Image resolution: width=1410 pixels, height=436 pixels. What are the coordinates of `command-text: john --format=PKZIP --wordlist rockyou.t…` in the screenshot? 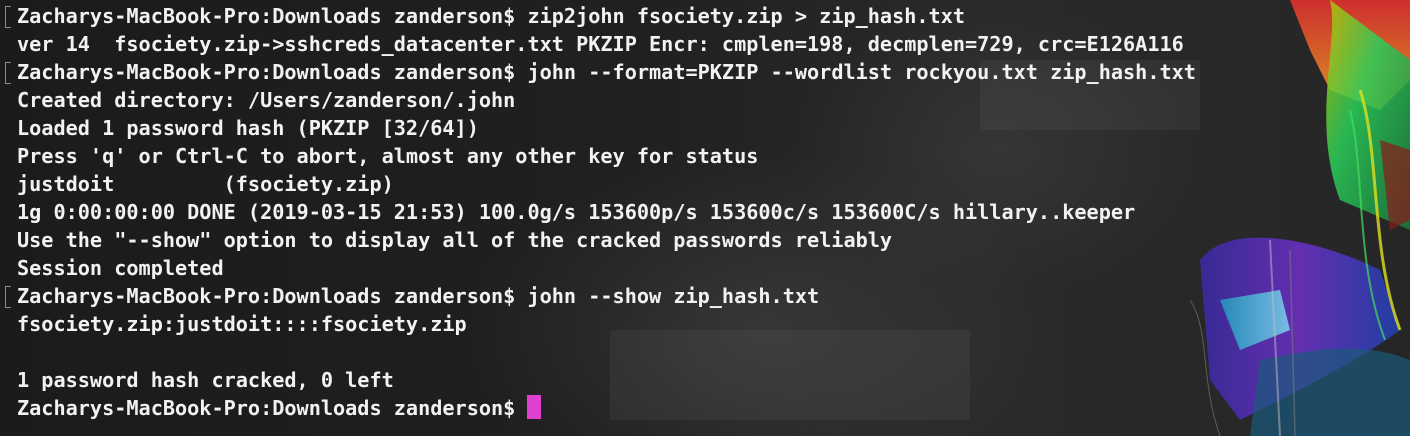 It's located at (861, 72).